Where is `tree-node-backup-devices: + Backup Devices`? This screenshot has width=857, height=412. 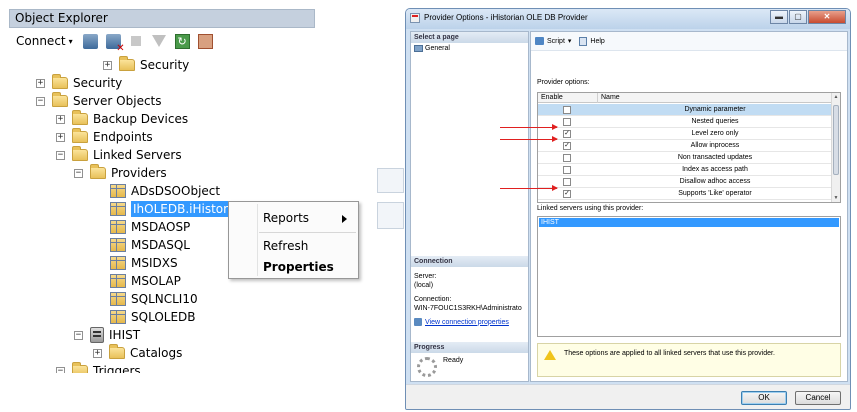 tree-node-backup-devices: + Backup Devices is located at coordinates (122, 119).